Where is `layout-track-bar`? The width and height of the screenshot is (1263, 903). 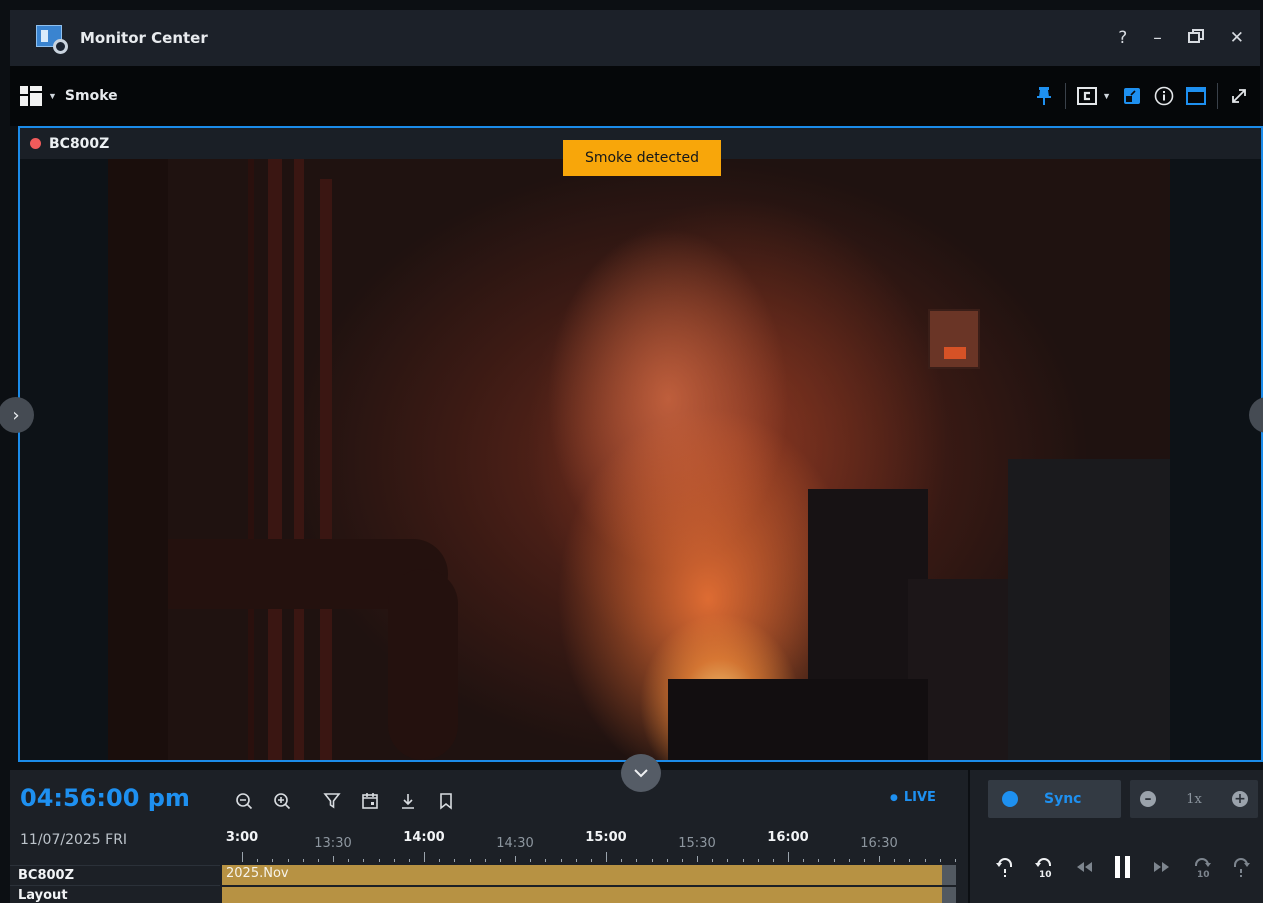
layout-track-bar is located at coordinates (582, 895).